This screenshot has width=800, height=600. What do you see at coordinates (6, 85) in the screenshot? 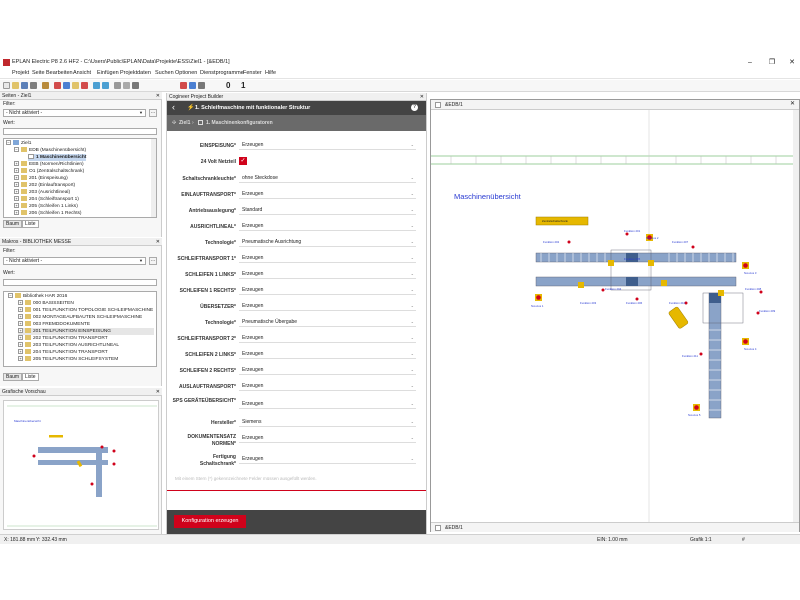
I see `new-icon` at bounding box center [6, 85].